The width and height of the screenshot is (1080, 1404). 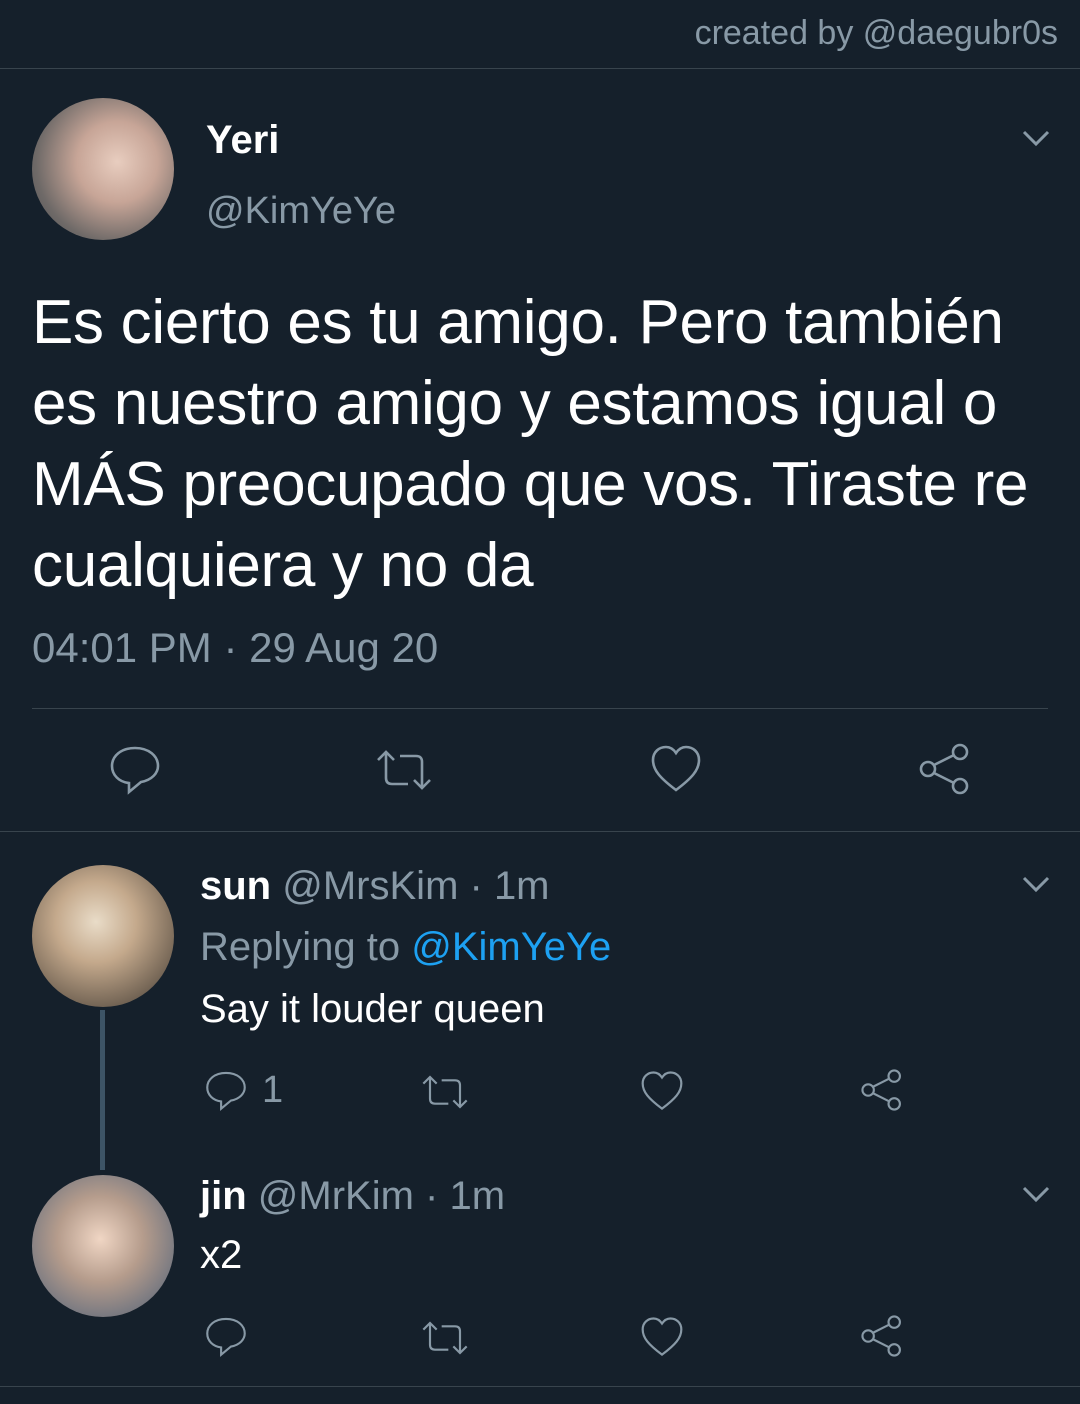 I want to click on reply-1-share-button, so click(x=882, y=1090).